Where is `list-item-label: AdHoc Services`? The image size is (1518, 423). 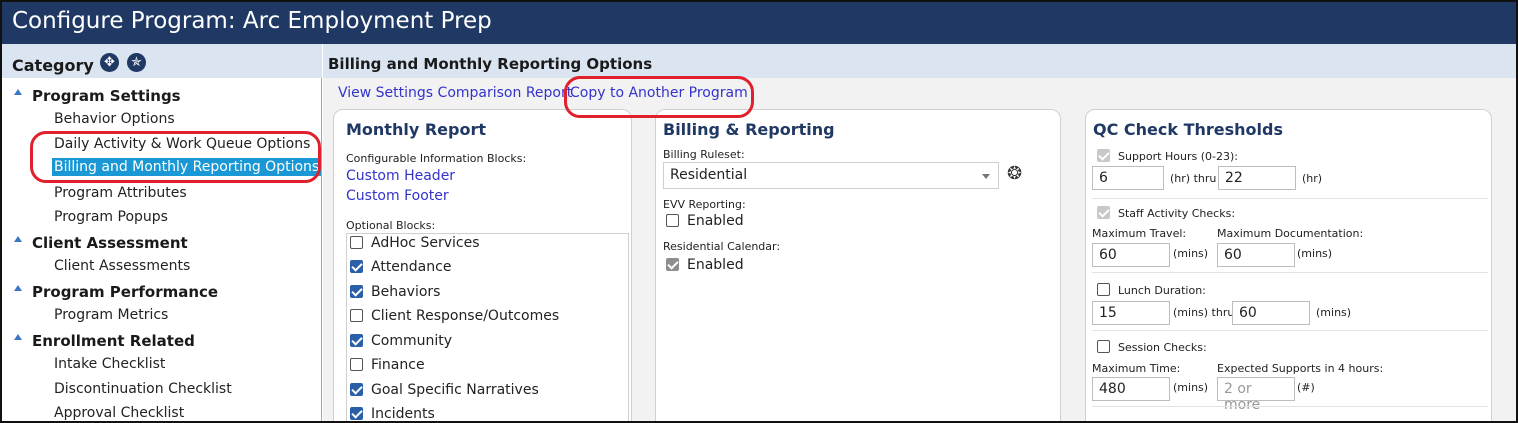 list-item-label: AdHoc Services is located at coordinates (425, 243).